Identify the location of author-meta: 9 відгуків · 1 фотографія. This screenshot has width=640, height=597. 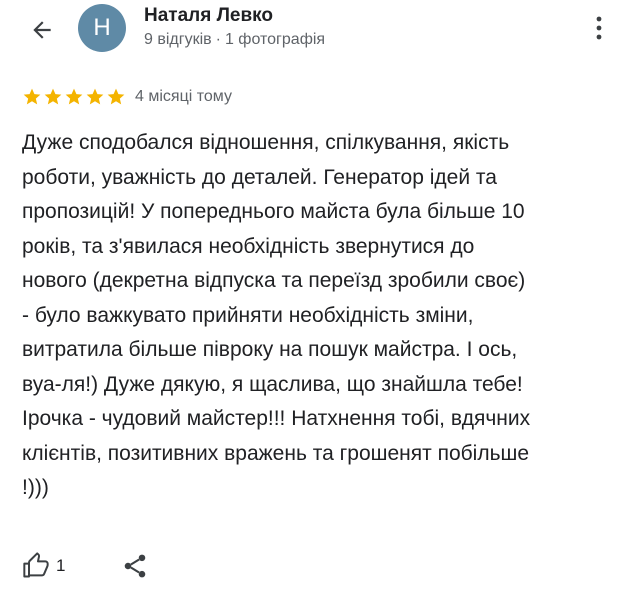
(234, 40).